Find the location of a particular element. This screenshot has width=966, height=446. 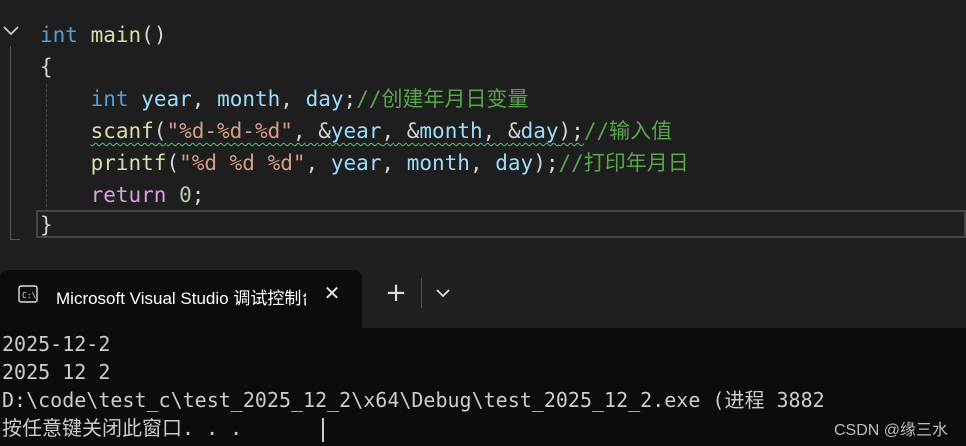

text-cursor is located at coordinates (323, 430).